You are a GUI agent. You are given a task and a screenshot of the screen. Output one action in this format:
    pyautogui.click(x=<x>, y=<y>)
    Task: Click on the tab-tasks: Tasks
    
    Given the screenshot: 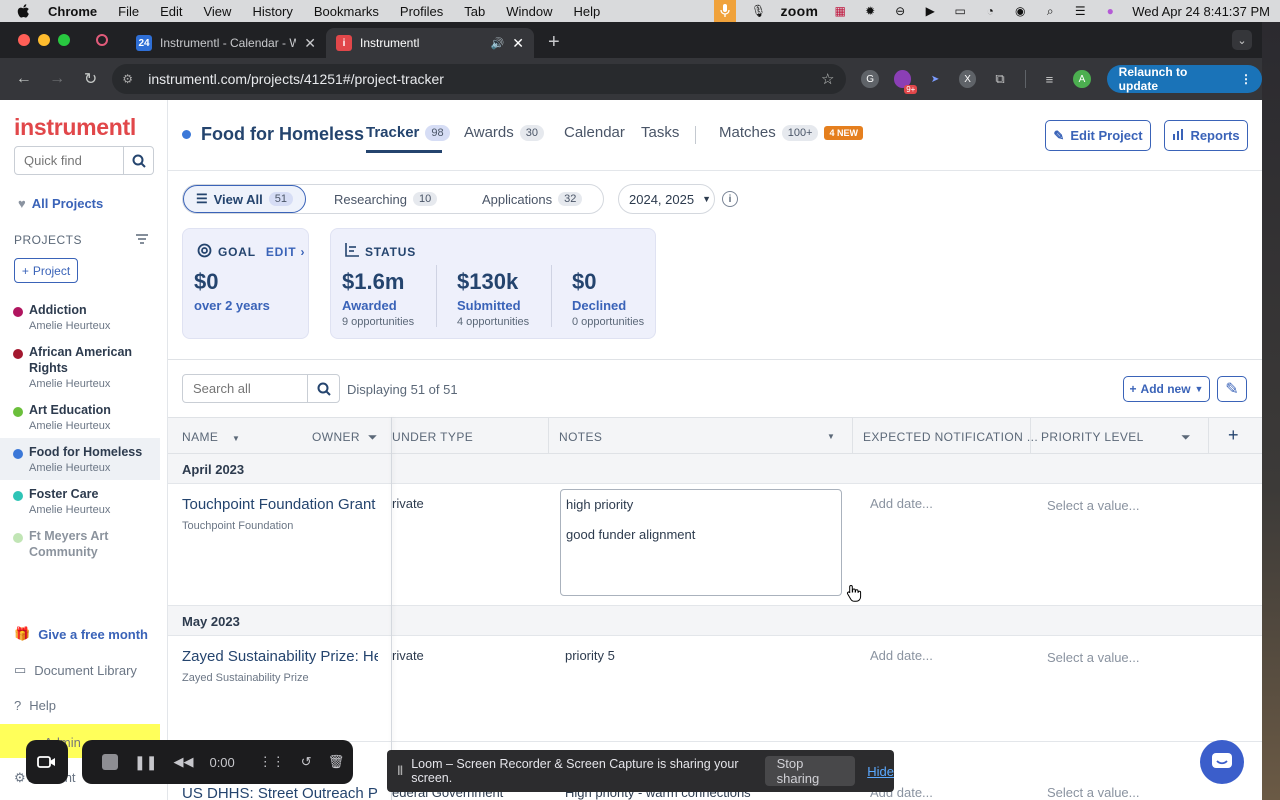 What is the action you would take?
    pyautogui.click(x=660, y=132)
    